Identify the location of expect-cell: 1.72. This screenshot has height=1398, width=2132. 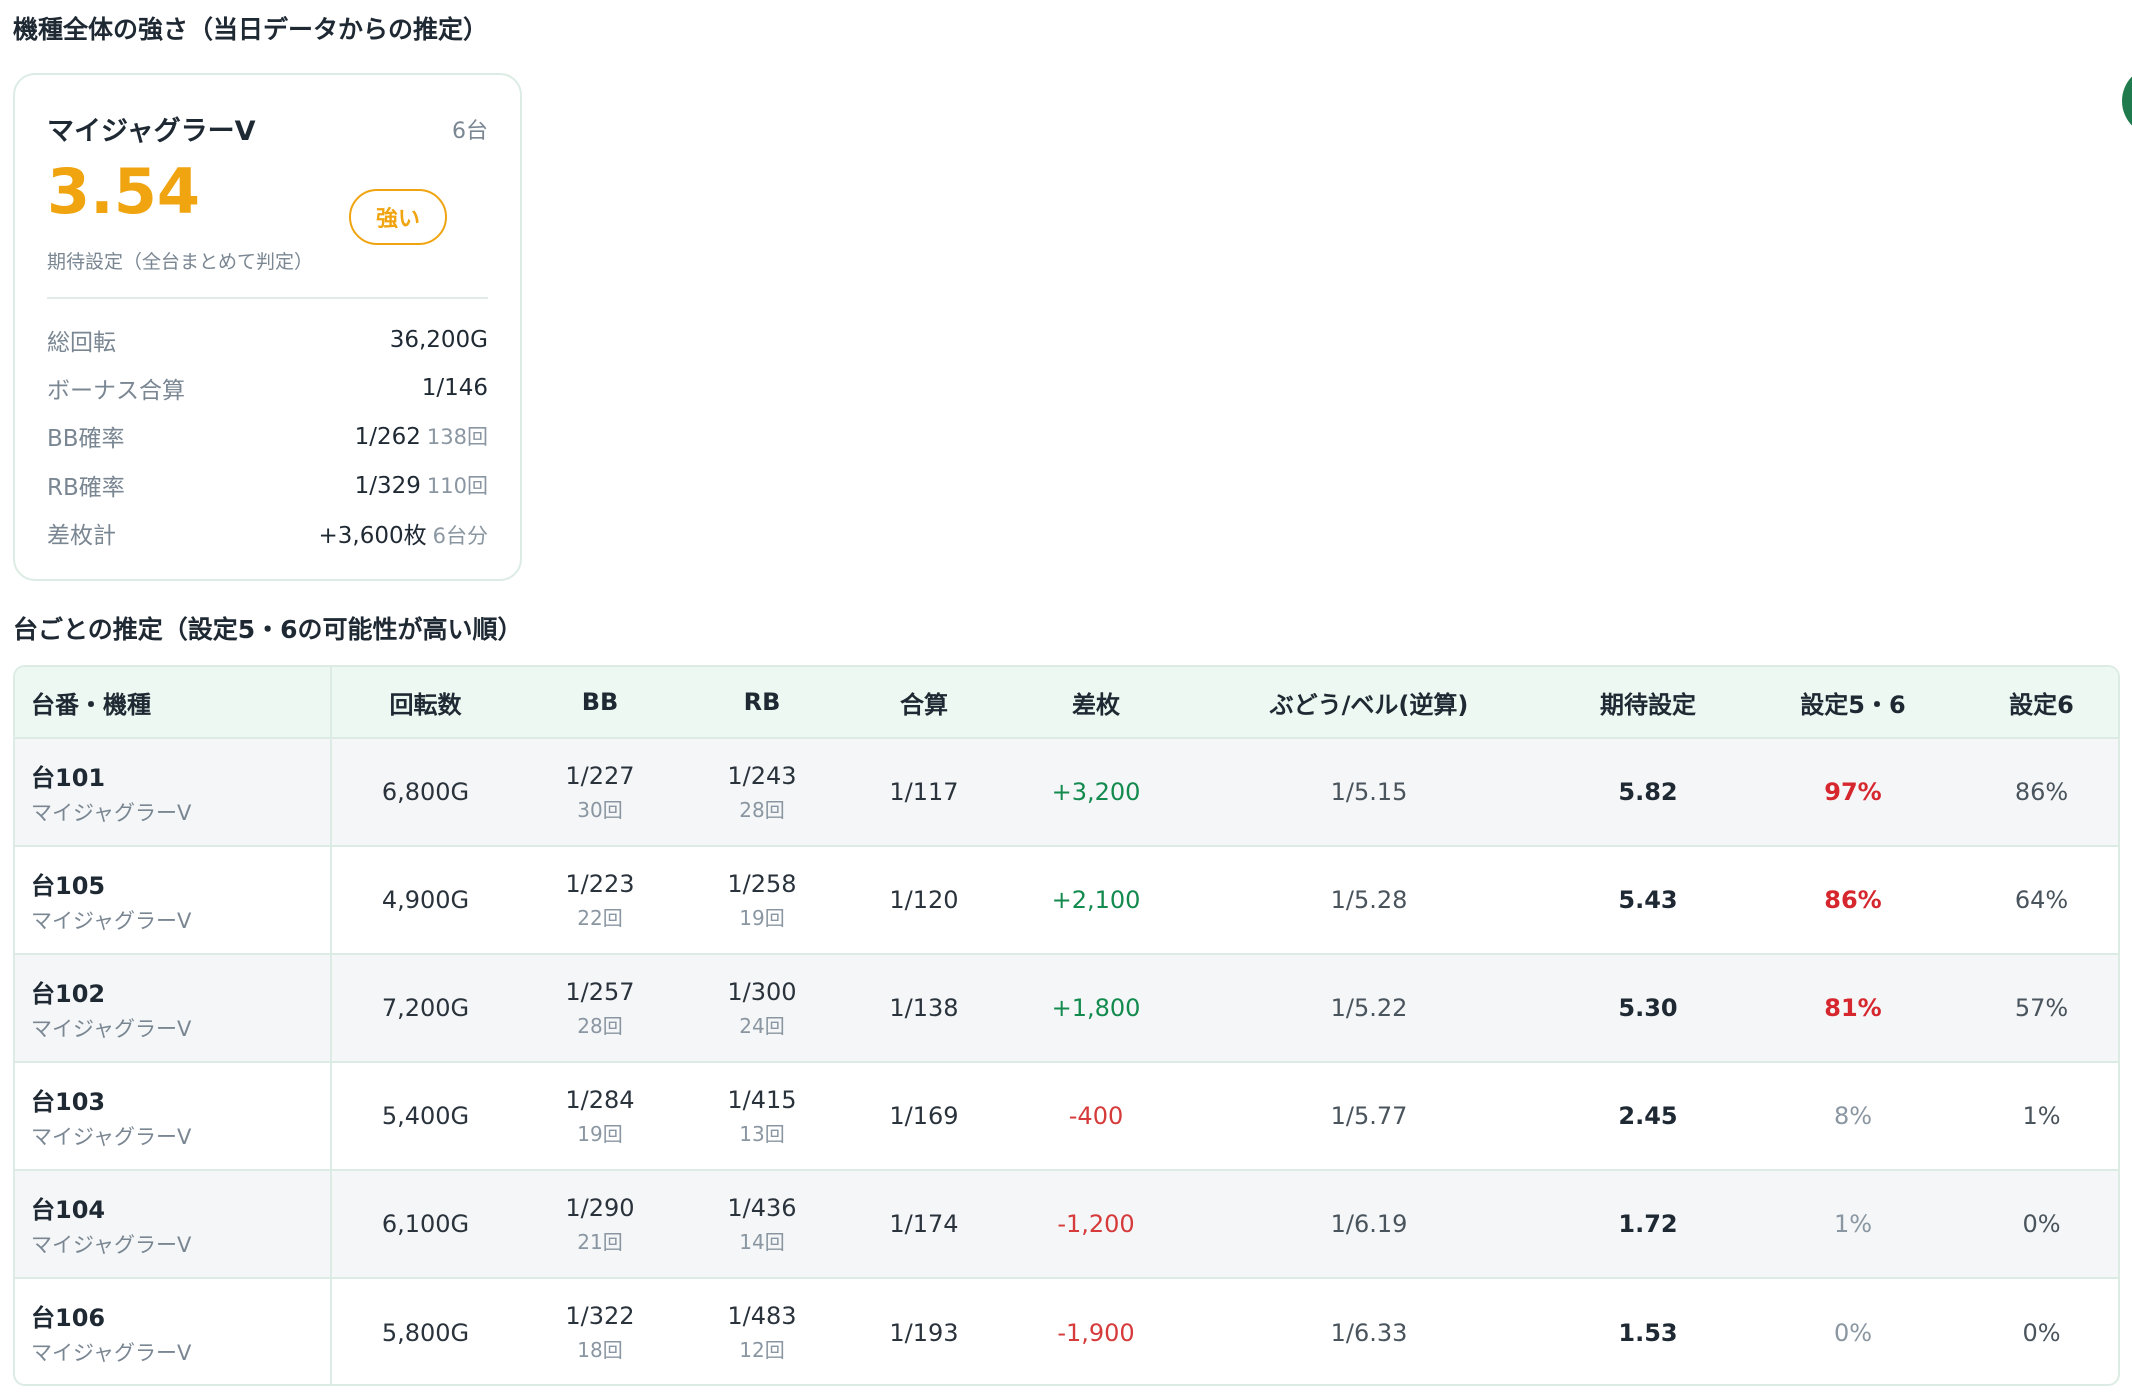
(1648, 1224).